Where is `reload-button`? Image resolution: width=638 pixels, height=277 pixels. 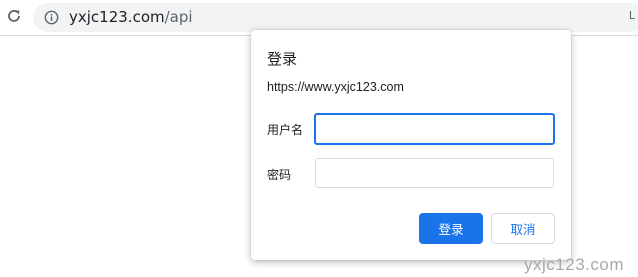
reload-button is located at coordinates (14, 16).